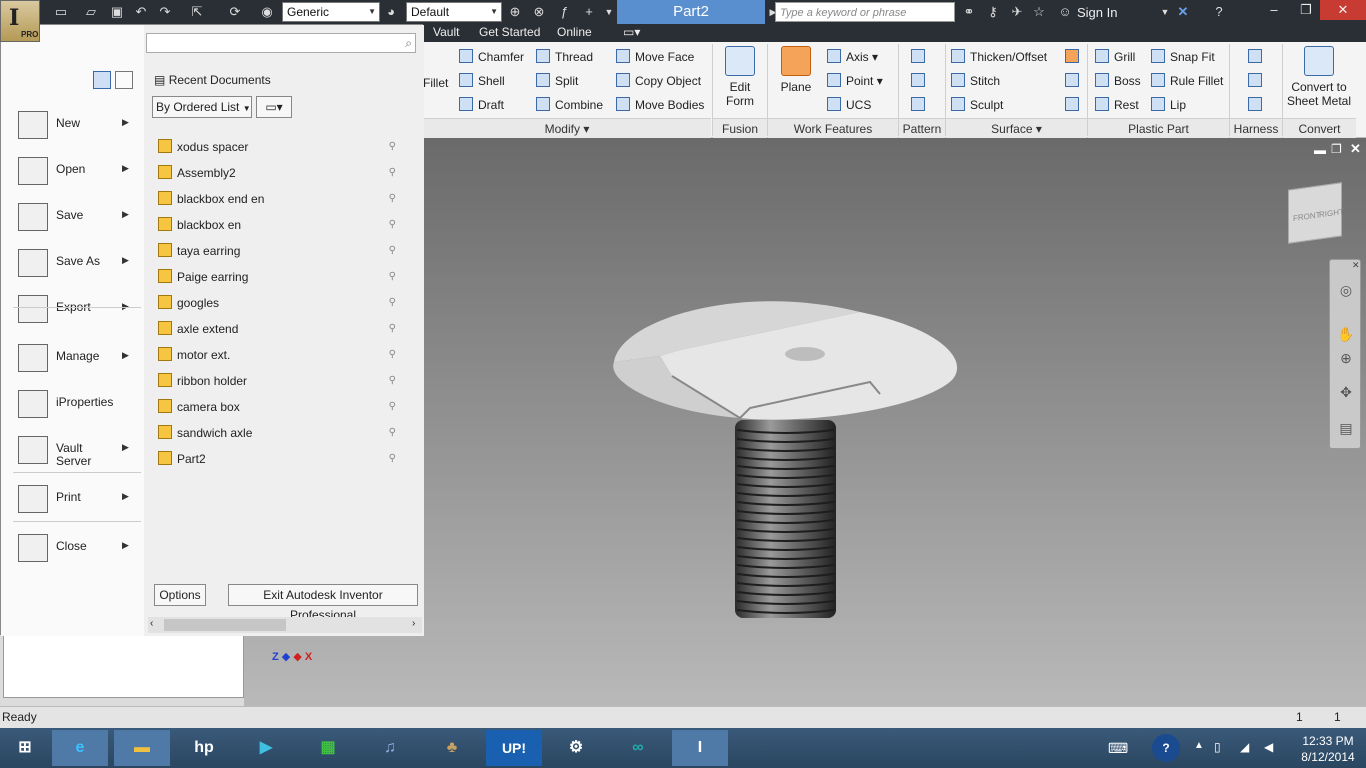  I want to click on customize-icon: ▼, so click(609, 12).